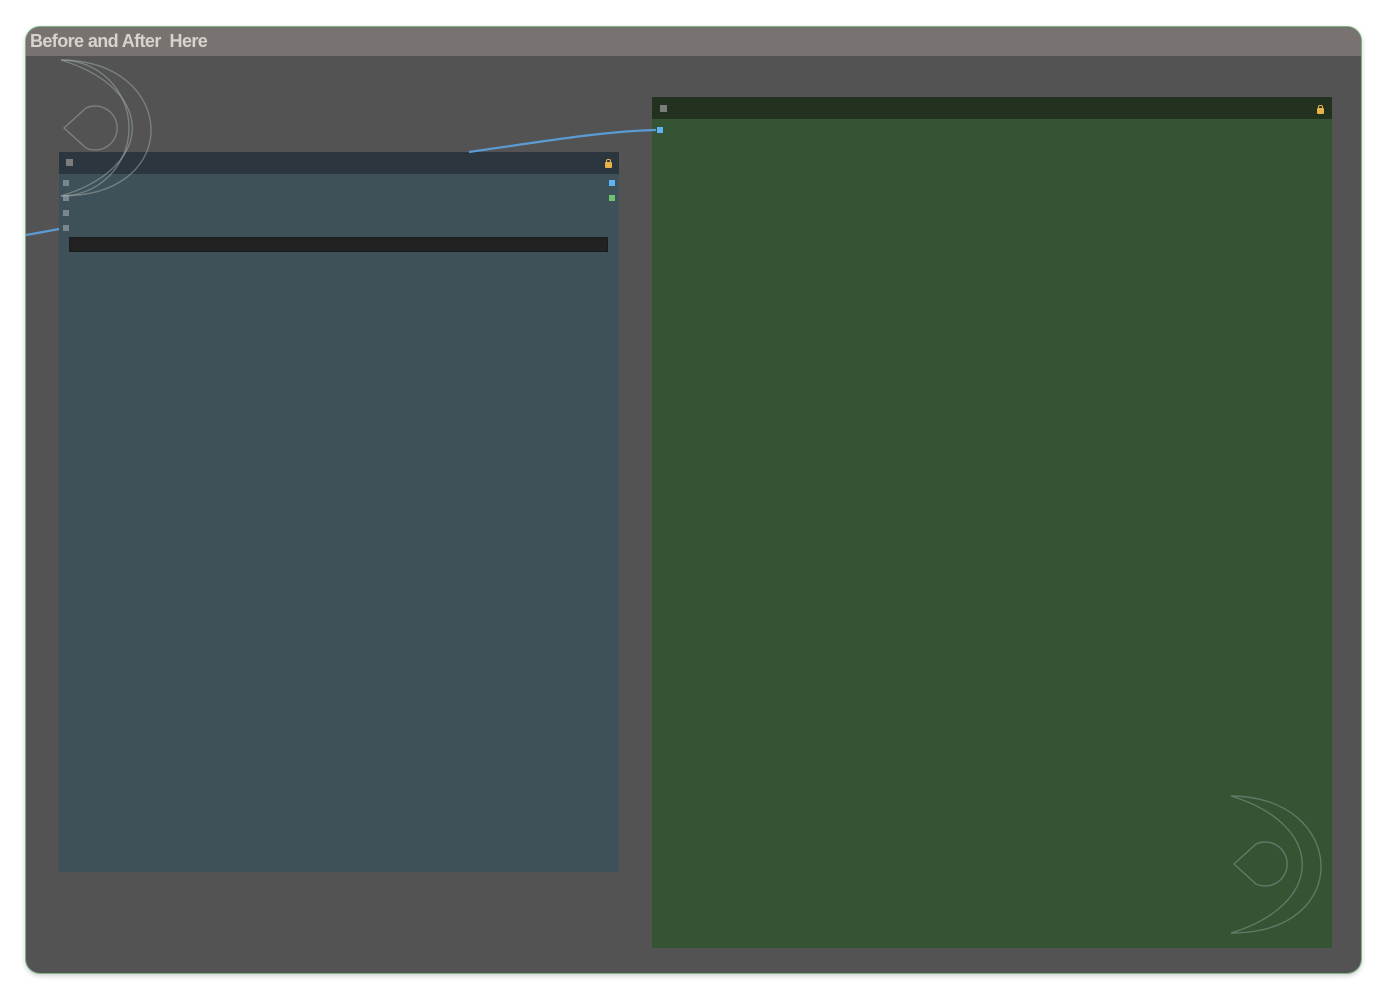  I want to click on group-title-bar: Before and After Here, so click(693, 41).